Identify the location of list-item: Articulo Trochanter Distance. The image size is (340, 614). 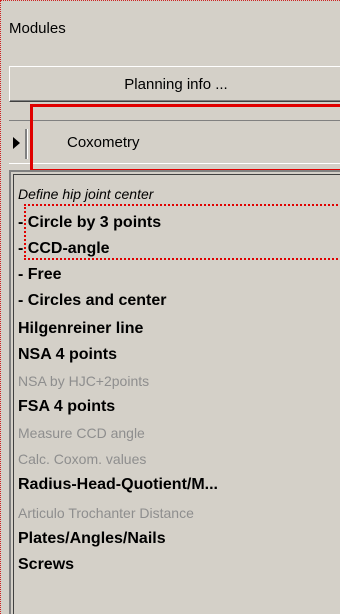
(106, 513).